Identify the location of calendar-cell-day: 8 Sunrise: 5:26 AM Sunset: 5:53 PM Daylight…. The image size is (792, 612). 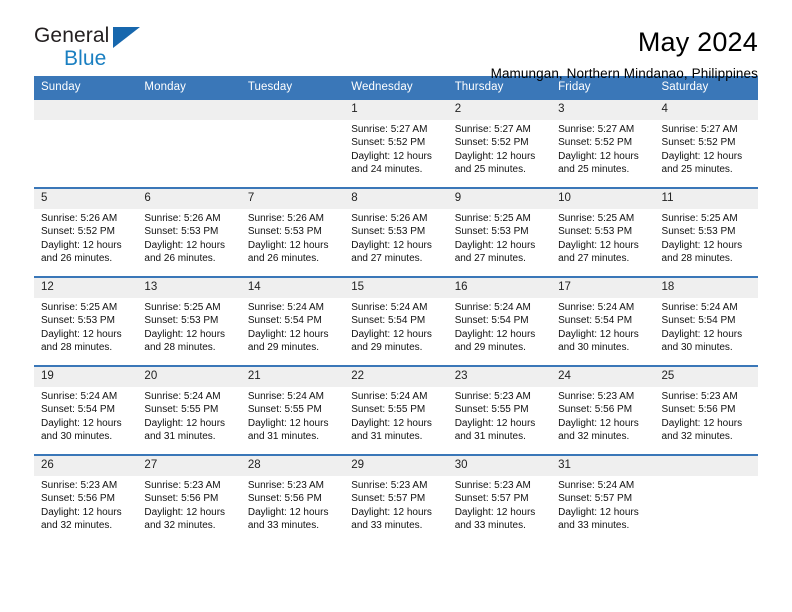
(396, 232).